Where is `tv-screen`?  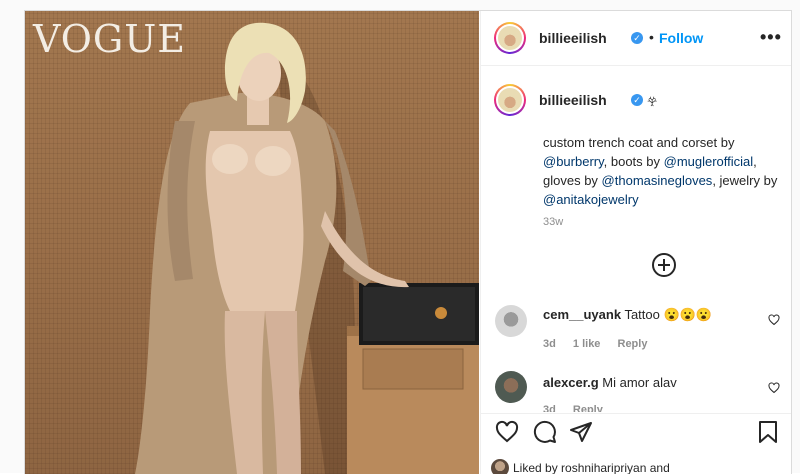 tv-screen is located at coordinates (419, 314).